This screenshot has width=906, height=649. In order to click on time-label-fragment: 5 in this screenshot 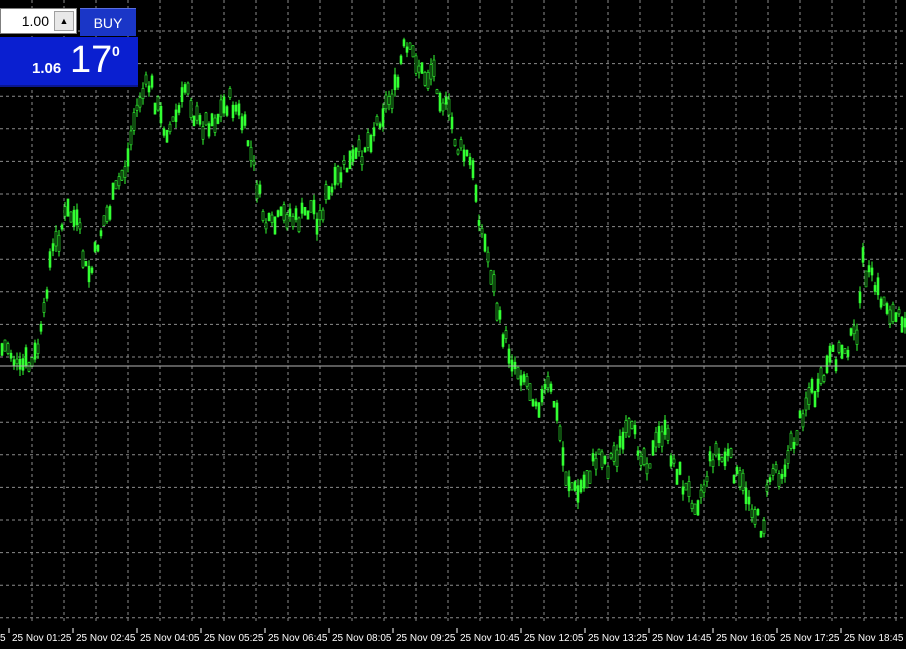, I will do `click(3, 638)`.